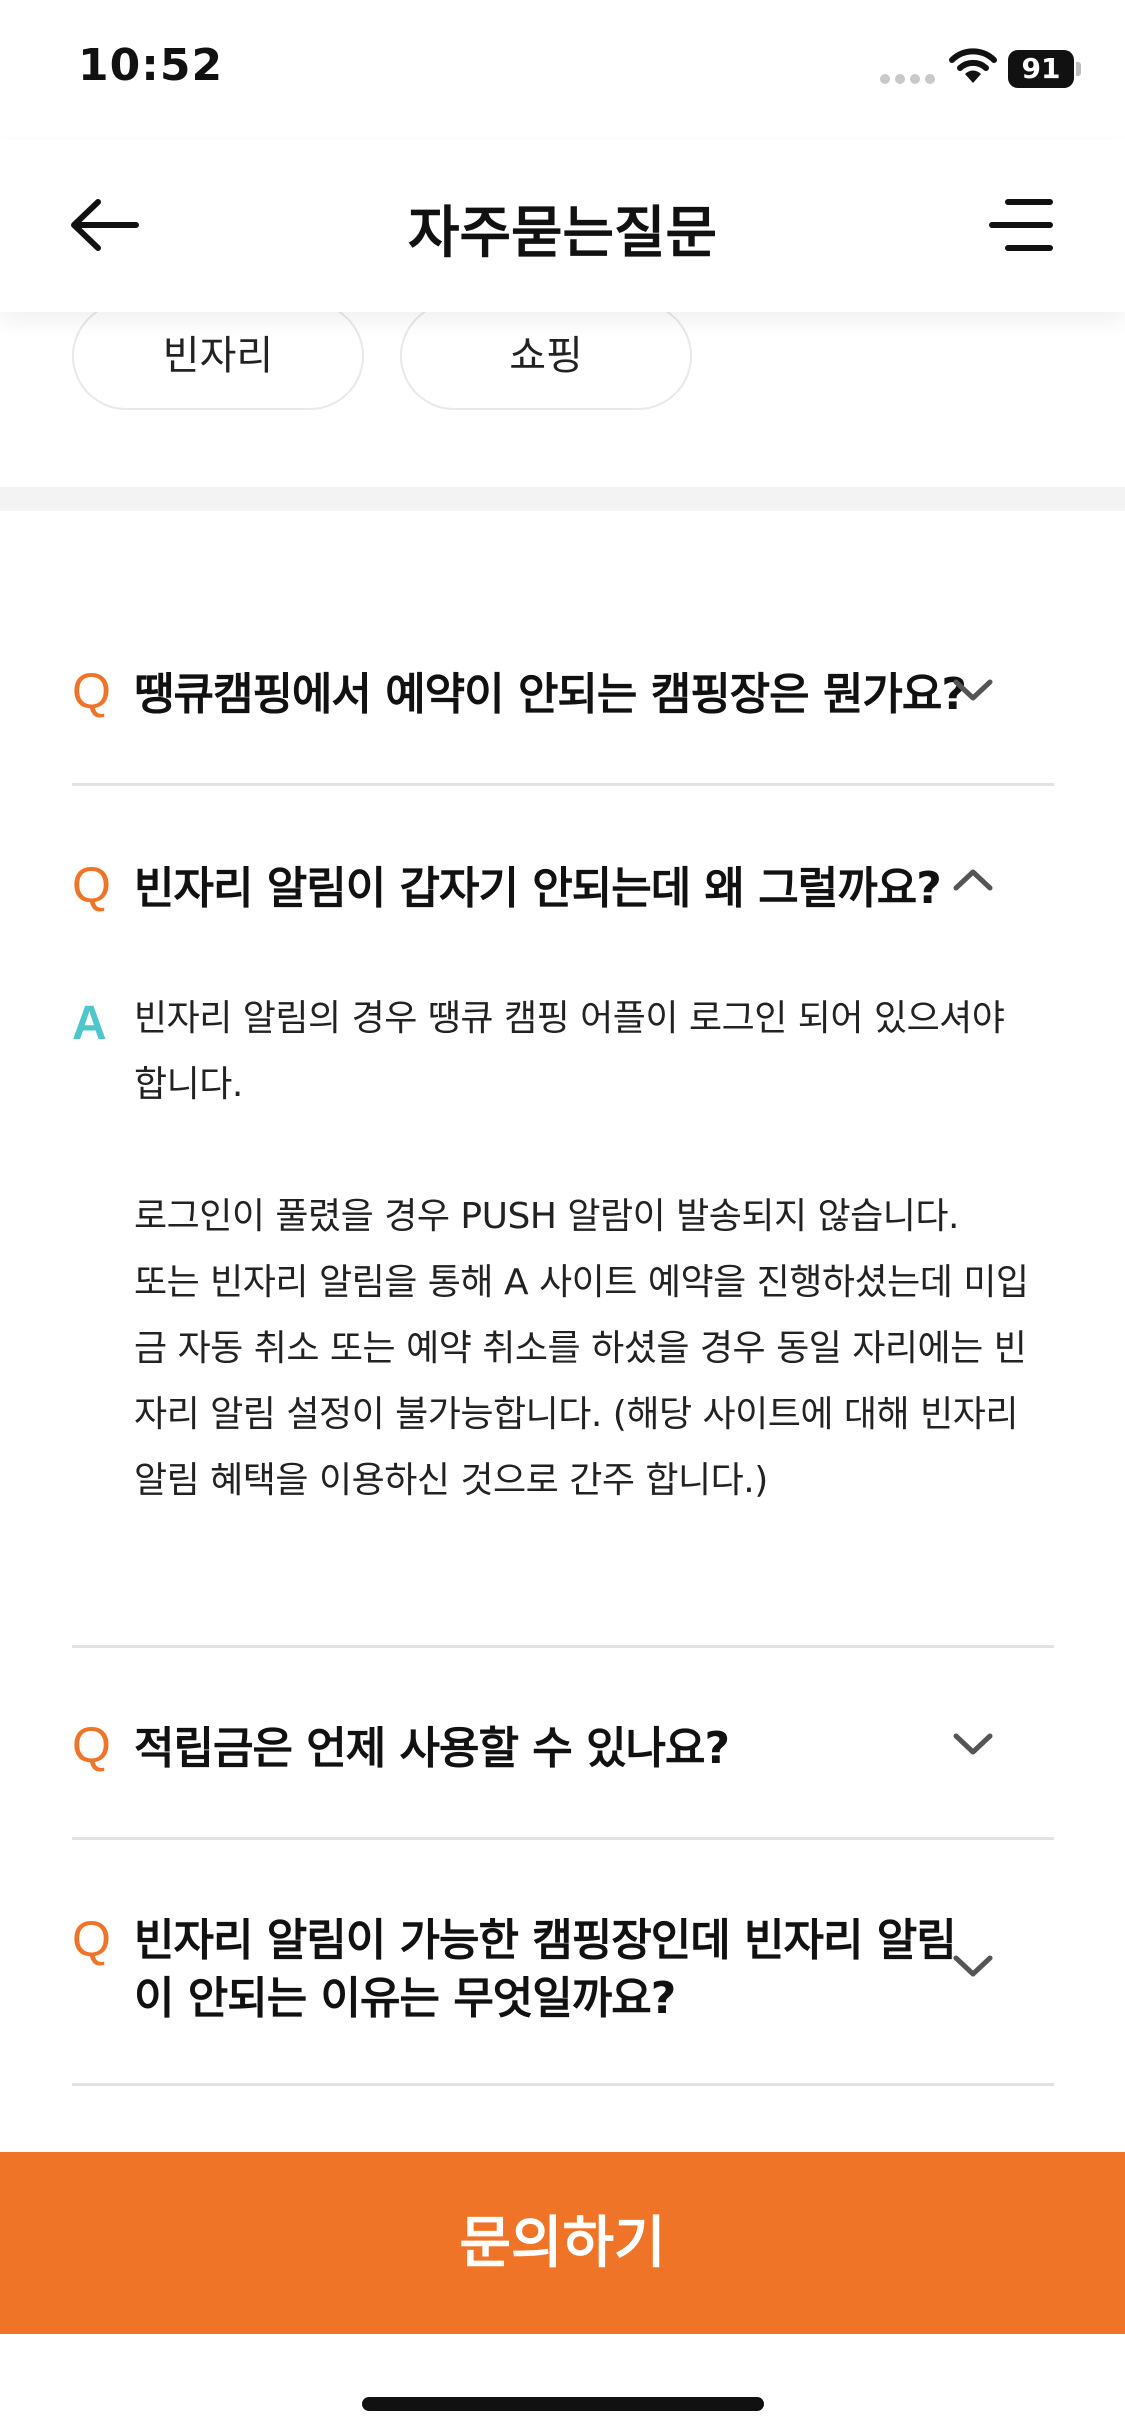 The image size is (1125, 2436). What do you see at coordinates (451, 1480) in the screenshot?
I see `answer-line: 알림 혜택을 이용하신 것으로 간주 합니다.)` at bounding box center [451, 1480].